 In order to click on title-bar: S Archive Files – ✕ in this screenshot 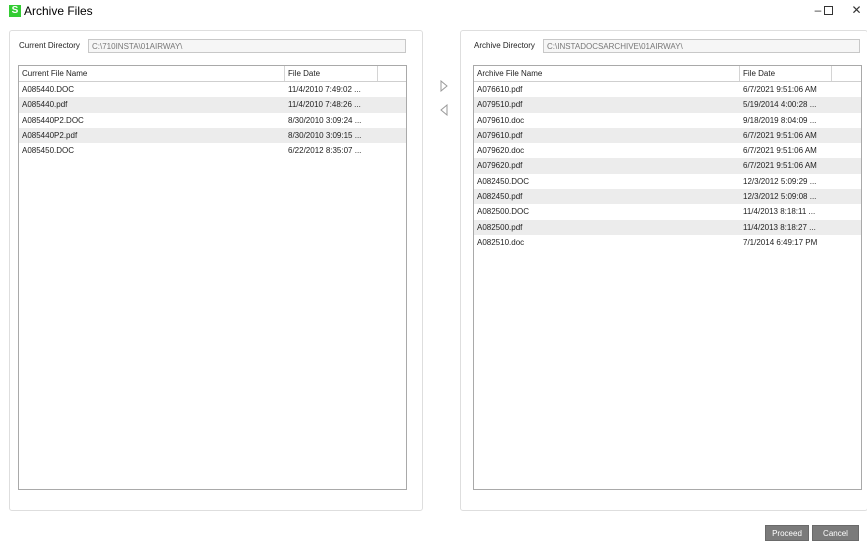, I will do `click(433, 11)`.